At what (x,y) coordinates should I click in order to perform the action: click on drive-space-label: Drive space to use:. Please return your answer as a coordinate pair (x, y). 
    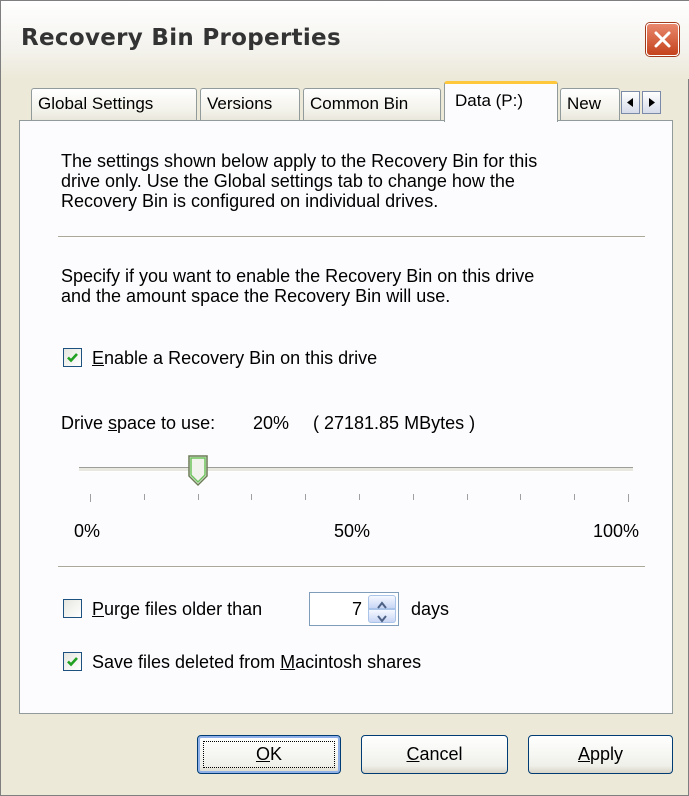
    Looking at the image, I should click on (138, 423).